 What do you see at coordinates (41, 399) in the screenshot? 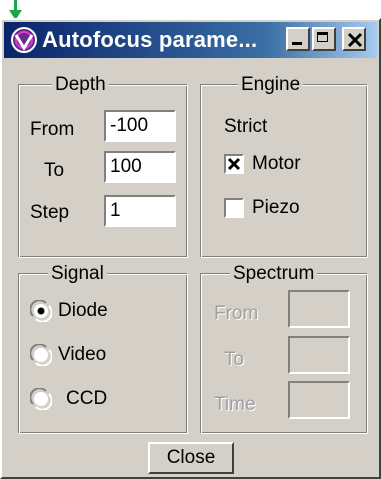
I see `ccd-radio` at bounding box center [41, 399].